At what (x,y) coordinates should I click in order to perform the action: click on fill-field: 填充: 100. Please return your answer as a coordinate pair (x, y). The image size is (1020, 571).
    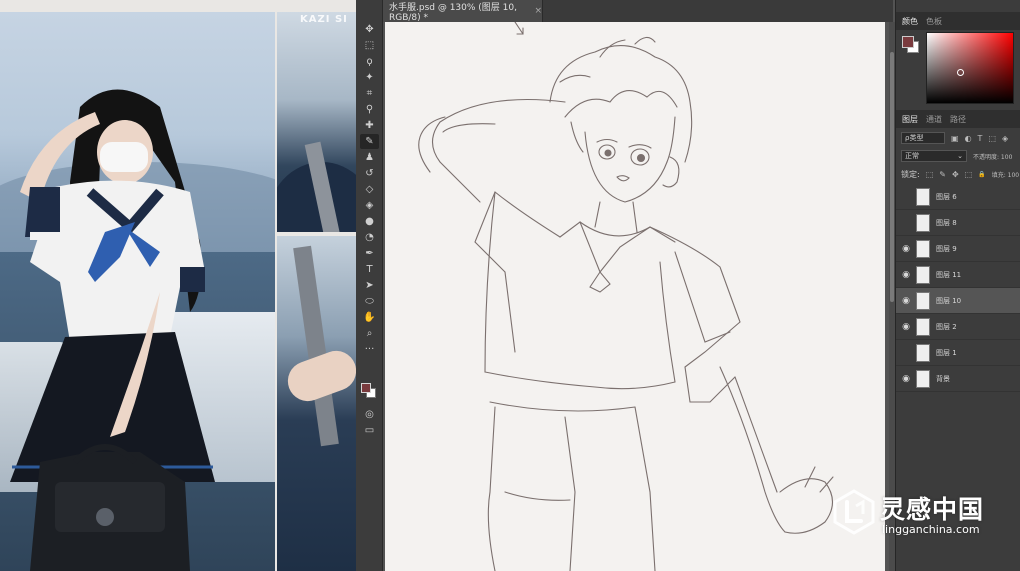
    Looking at the image, I should click on (1005, 174).